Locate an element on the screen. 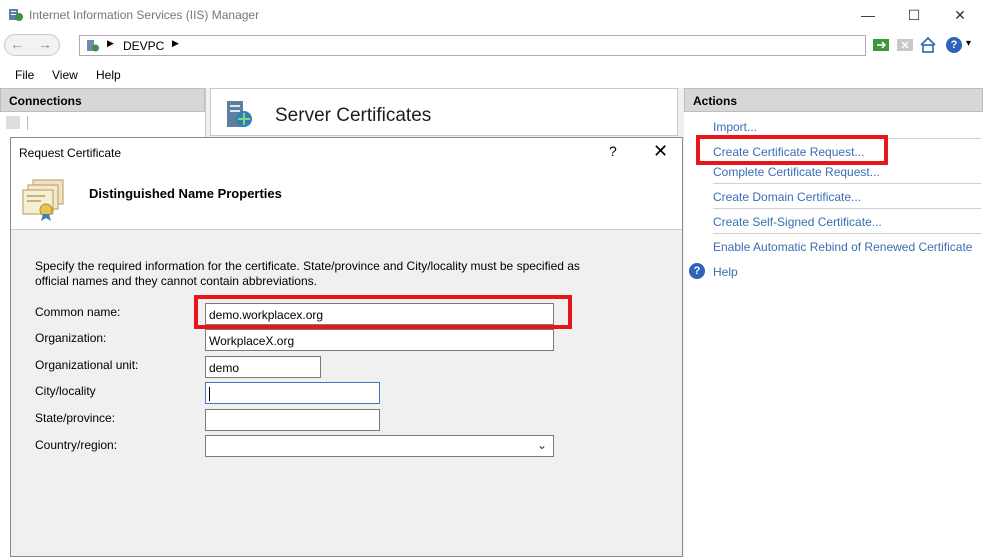 This screenshot has width=983, height=557. iis-app-icon is located at coordinates (16, 15).